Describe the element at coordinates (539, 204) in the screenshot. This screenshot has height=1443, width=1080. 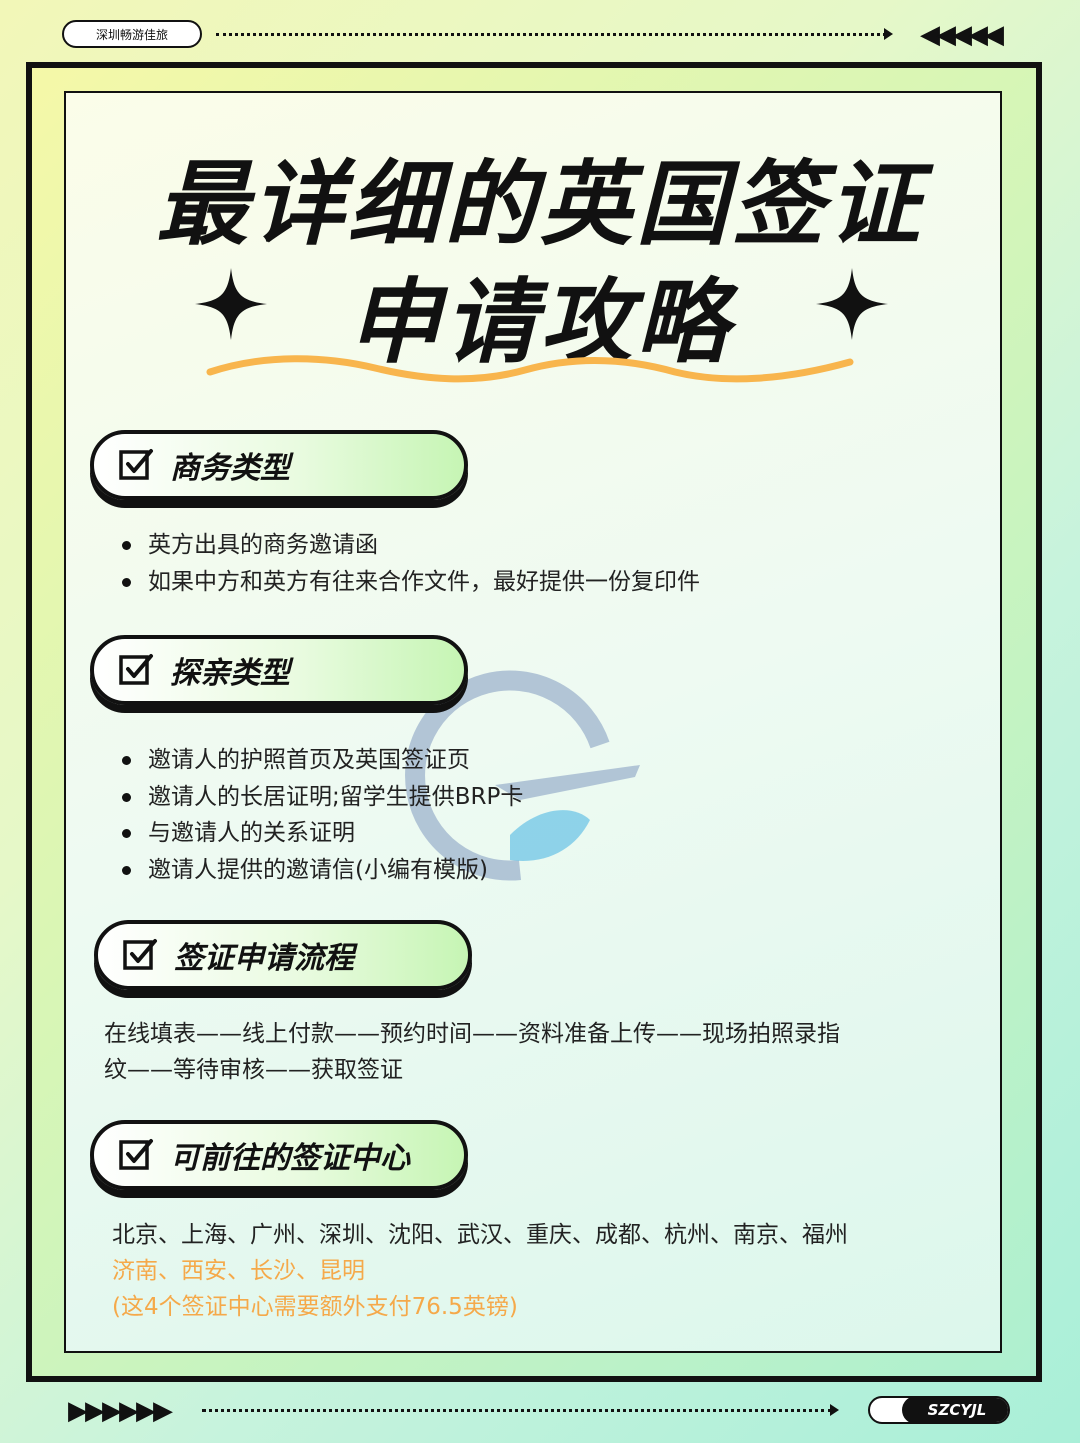
I see `page-title-line1: 最详细的英国签证` at that location.